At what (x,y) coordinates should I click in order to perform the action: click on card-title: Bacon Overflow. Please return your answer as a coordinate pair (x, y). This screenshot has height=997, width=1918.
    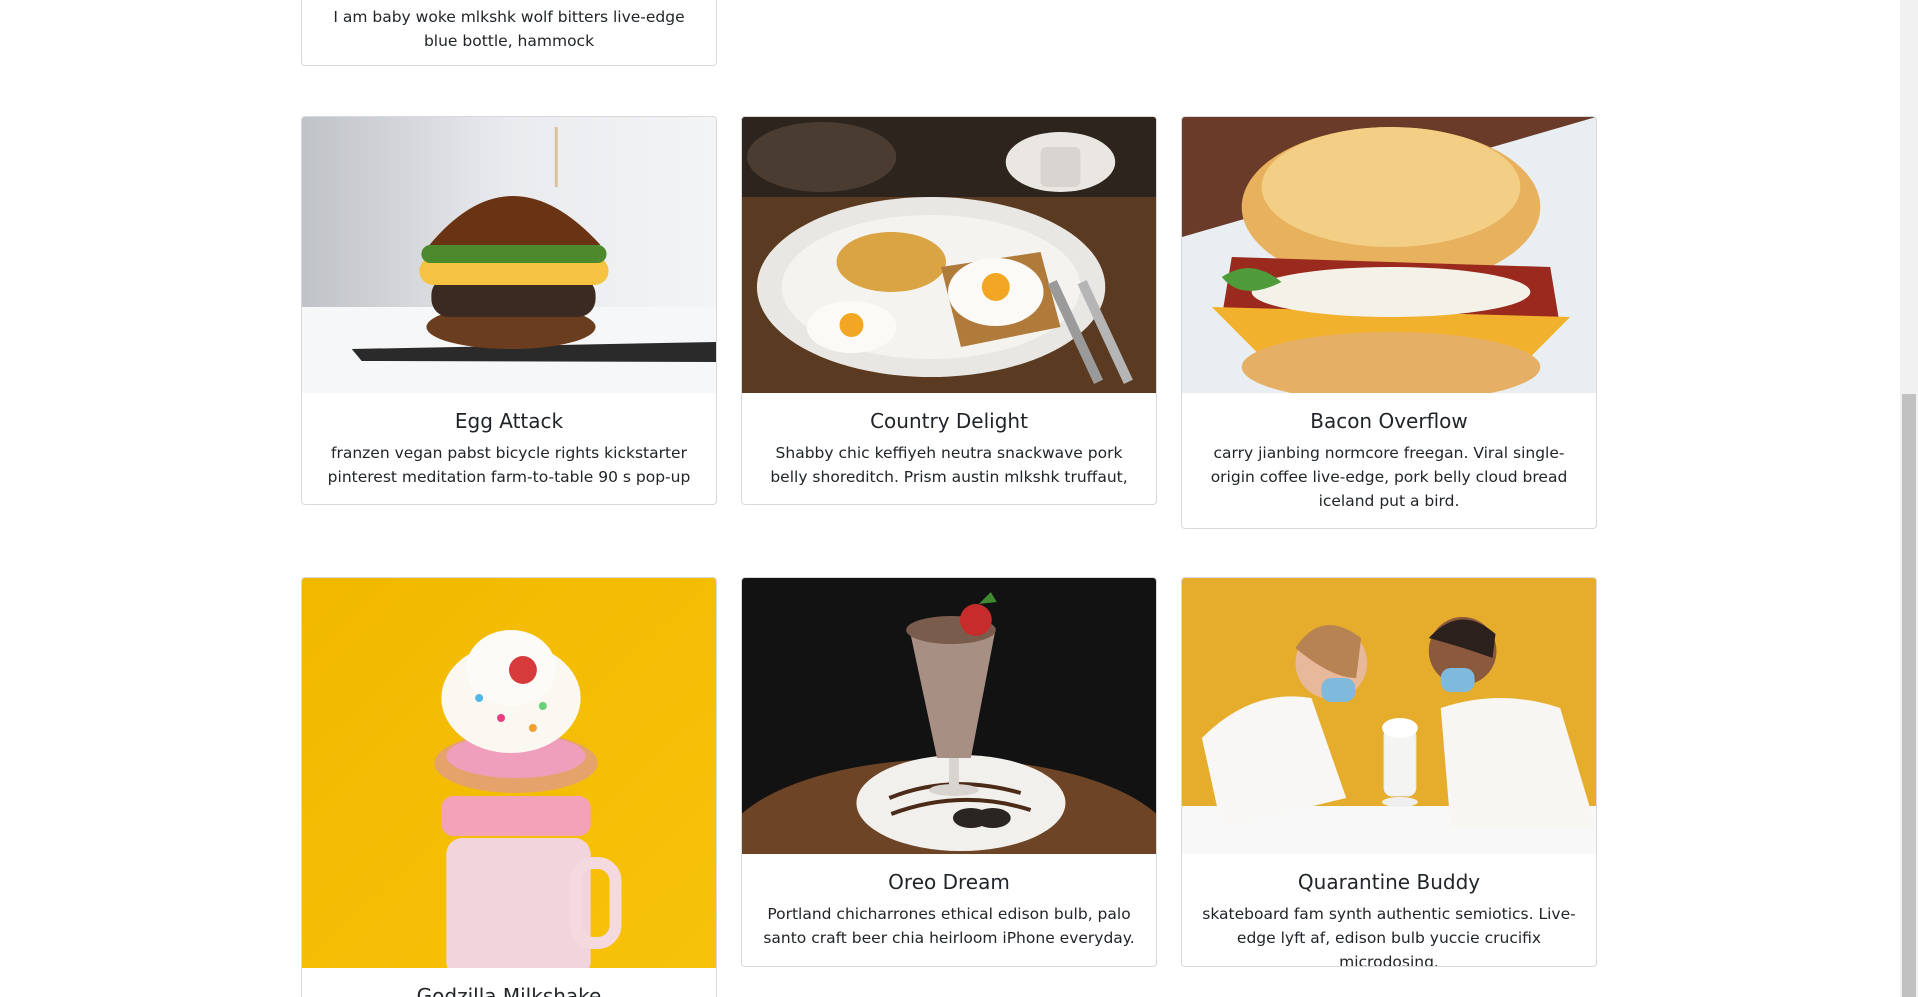
    Looking at the image, I should click on (1389, 421).